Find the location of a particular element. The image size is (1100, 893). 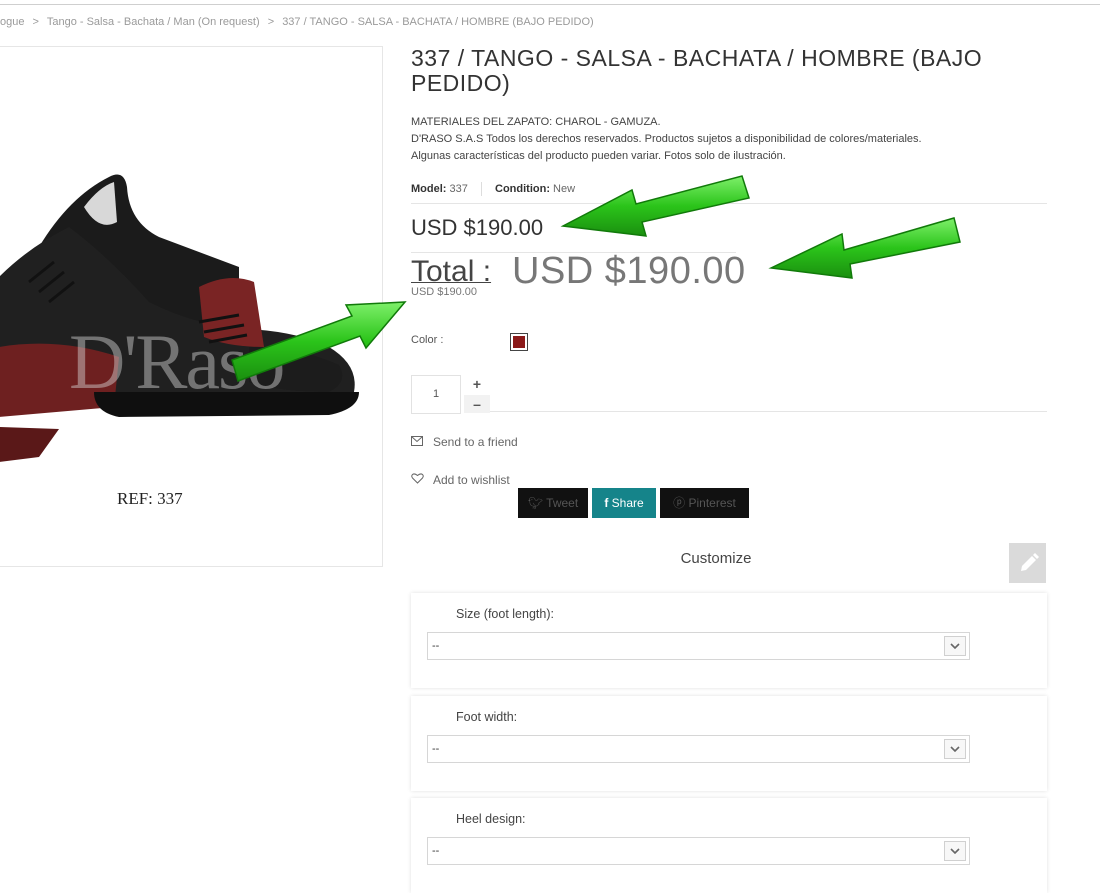

pinterest-icon: ⓟ is located at coordinates (679, 503).